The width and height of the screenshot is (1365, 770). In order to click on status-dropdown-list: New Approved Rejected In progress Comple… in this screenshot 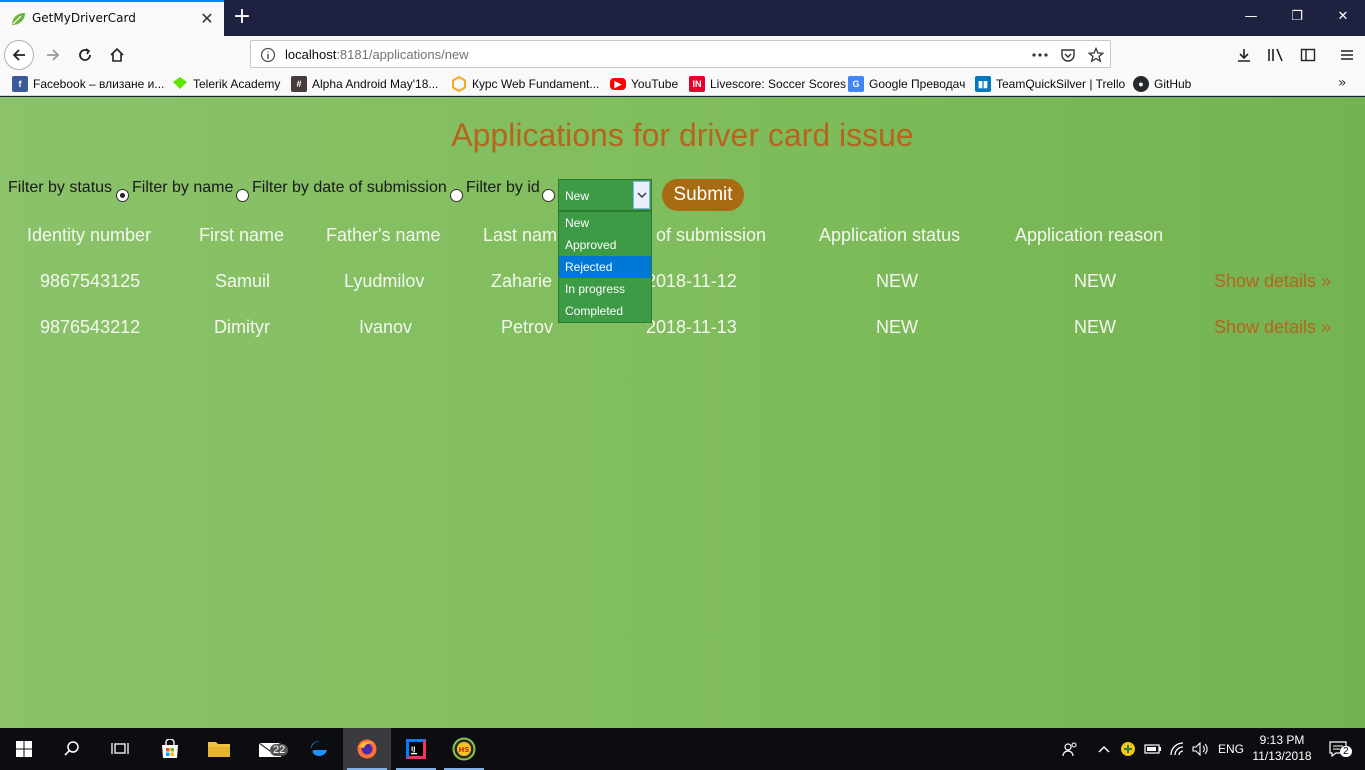, I will do `click(605, 267)`.